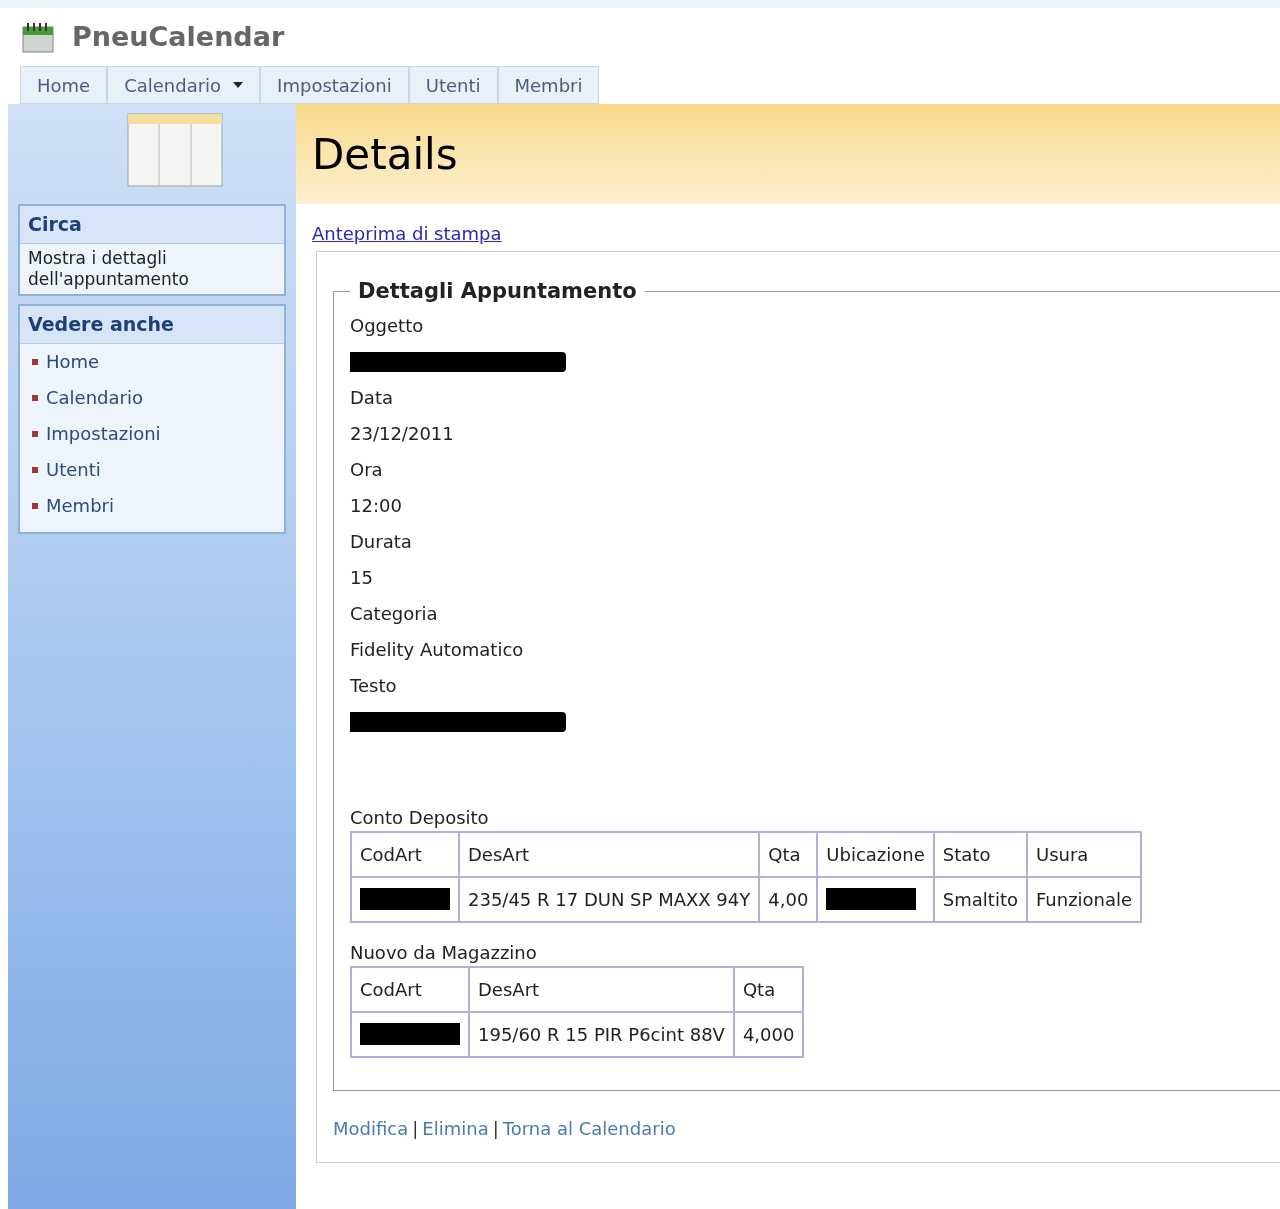  Describe the element at coordinates (381, 542) in the screenshot. I see `field-label: Durata` at that location.